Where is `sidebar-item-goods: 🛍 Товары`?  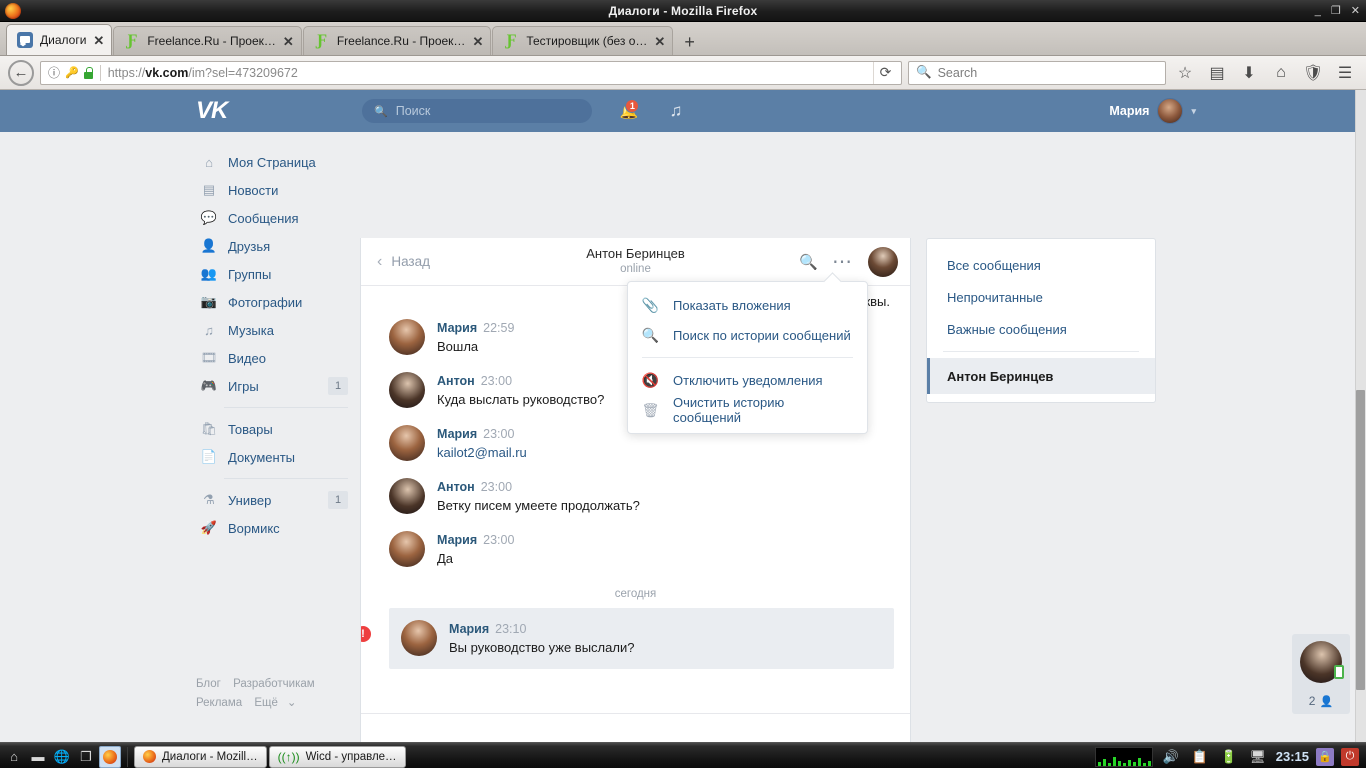
sidebar-item-goods: 🛍 Товары is located at coordinates (274, 429).